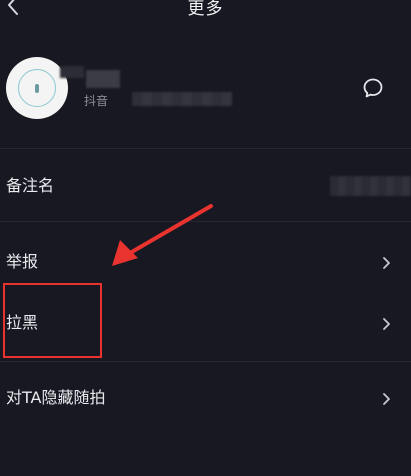  Describe the element at coordinates (96, 101) in the screenshot. I see `user-id-label: 抖音` at that location.